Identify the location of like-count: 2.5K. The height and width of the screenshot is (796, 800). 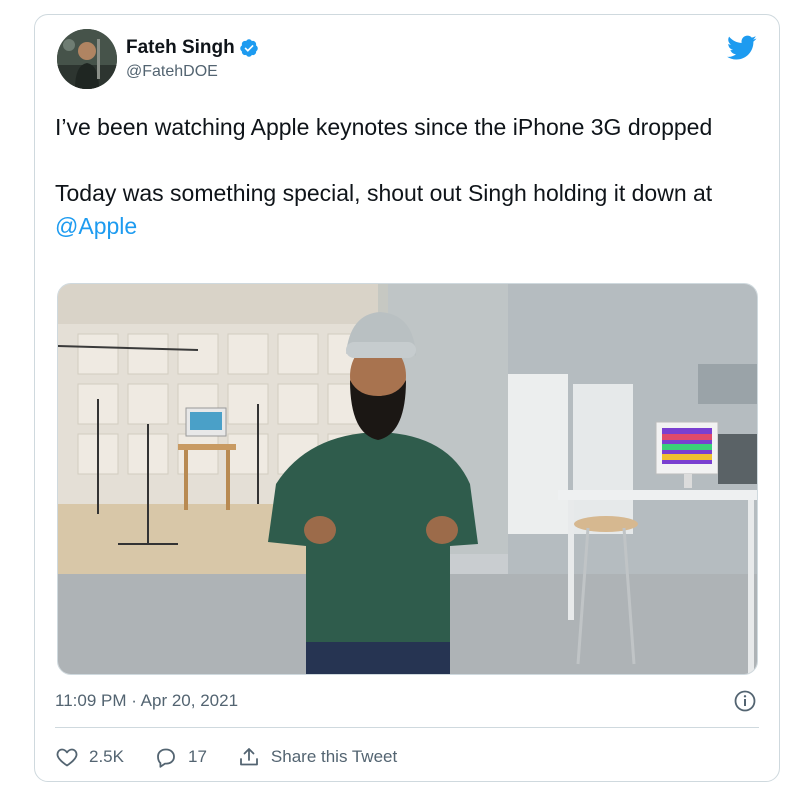
(106, 756).